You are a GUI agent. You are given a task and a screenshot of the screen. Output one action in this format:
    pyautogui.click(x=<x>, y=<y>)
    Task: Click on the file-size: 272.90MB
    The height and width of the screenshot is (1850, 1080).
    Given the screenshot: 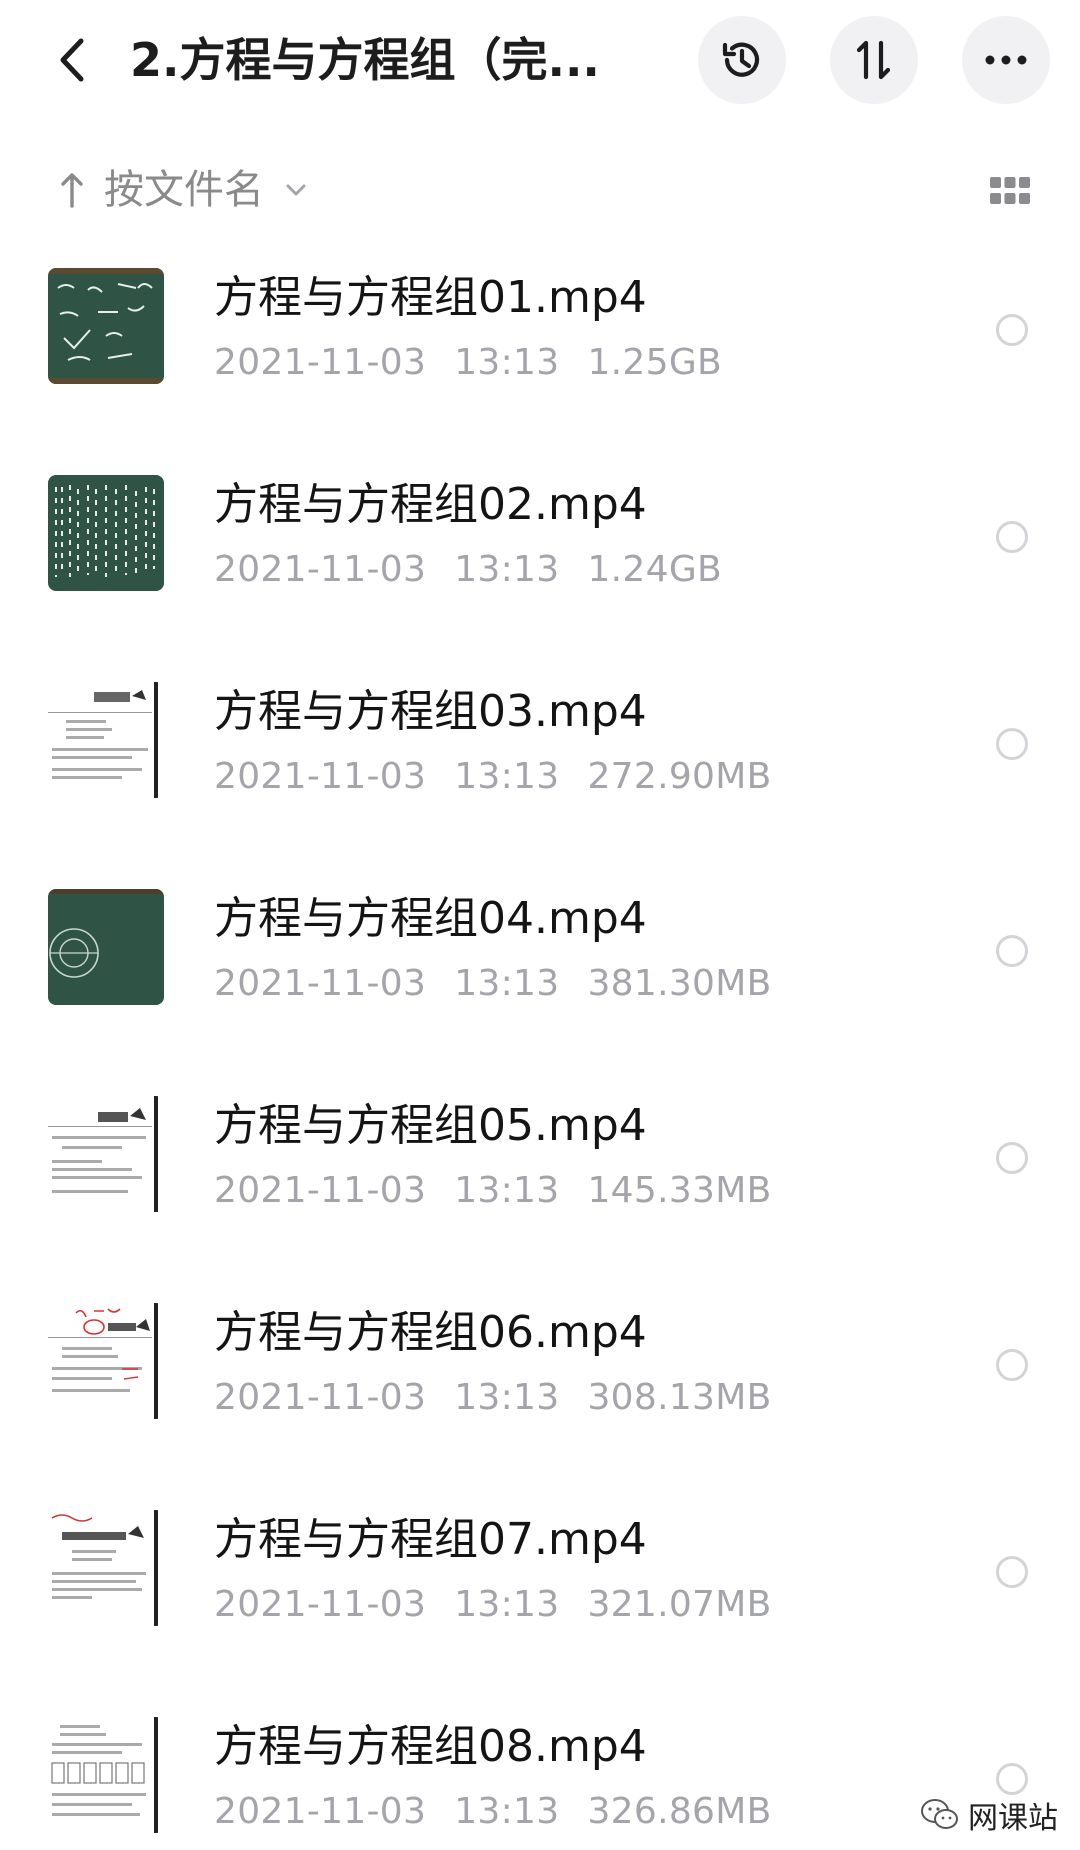 What is the action you would take?
    pyautogui.click(x=679, y=776)
    